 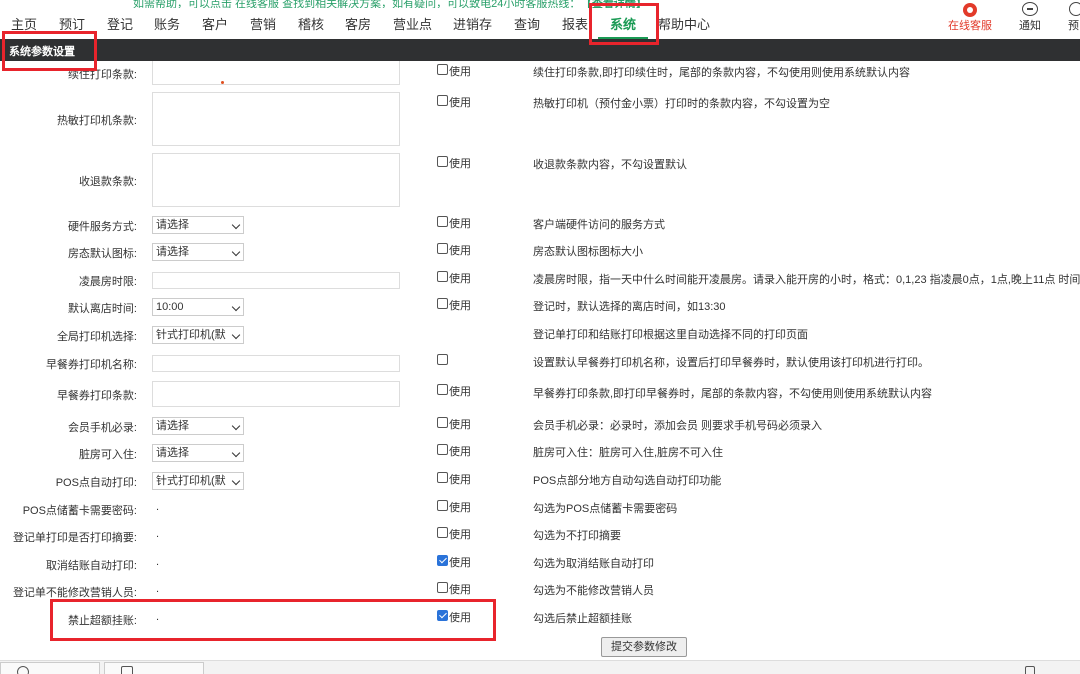 What do you see at coordinates (588, 252) in the screenshot?
I see `setting-description: 房态默认图标图标大小` at bounding box center [588, 252].